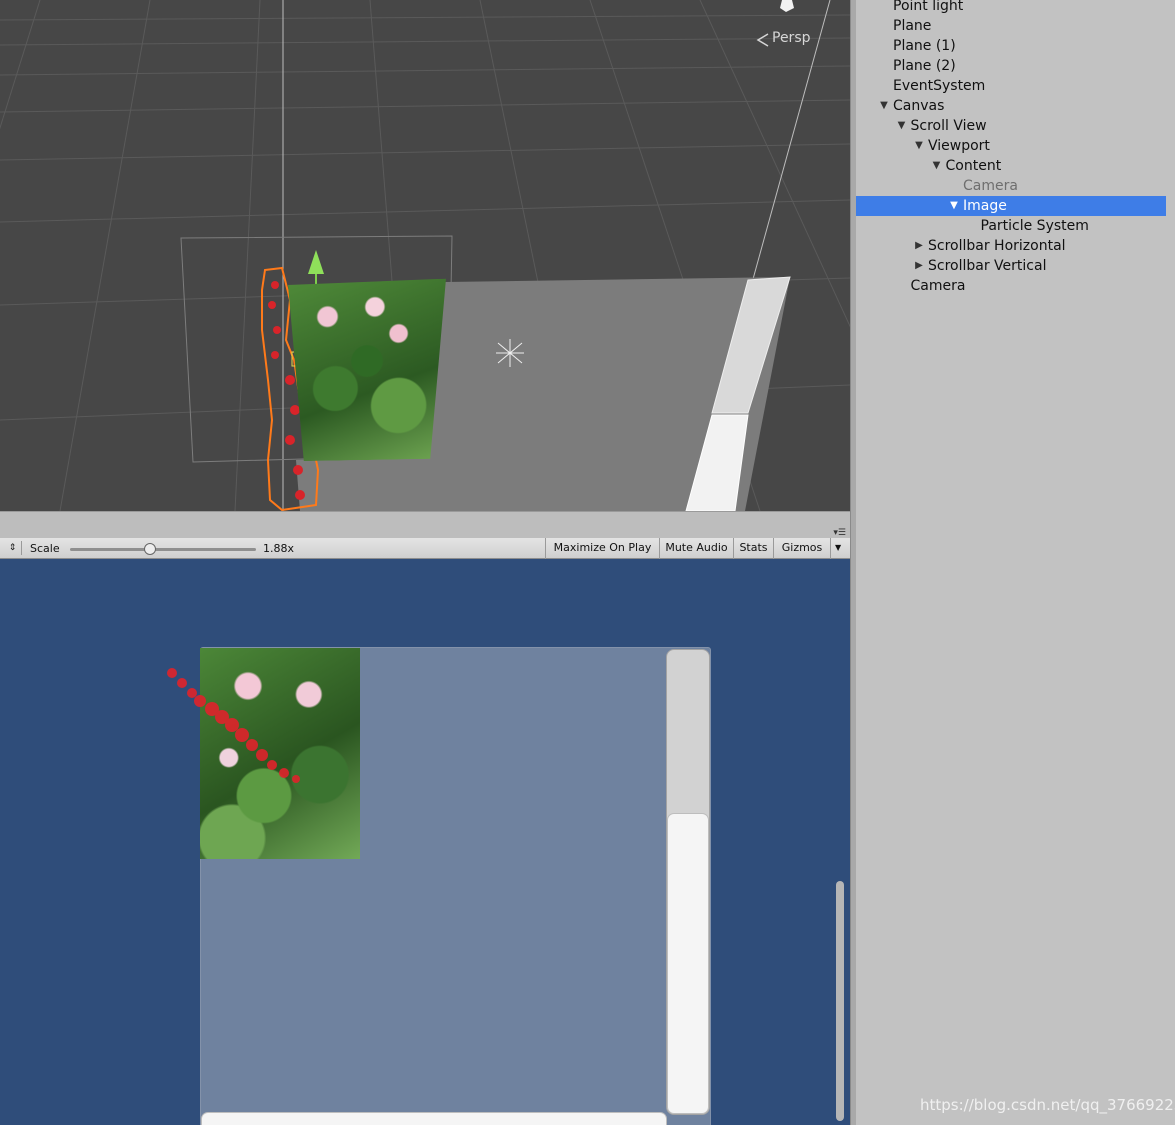 This screenshot has height=1125, width=1175. Describe the element at coordinates (1047, 1105) in the screenshot. I see `watermark: https://blog.csdn.net/qq_37669225` at that location.